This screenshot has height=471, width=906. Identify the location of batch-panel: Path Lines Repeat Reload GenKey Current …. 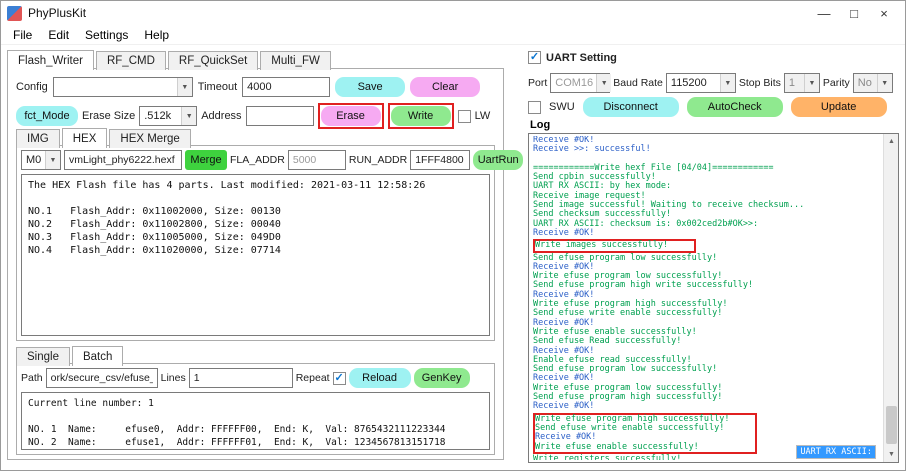
(255, 409).